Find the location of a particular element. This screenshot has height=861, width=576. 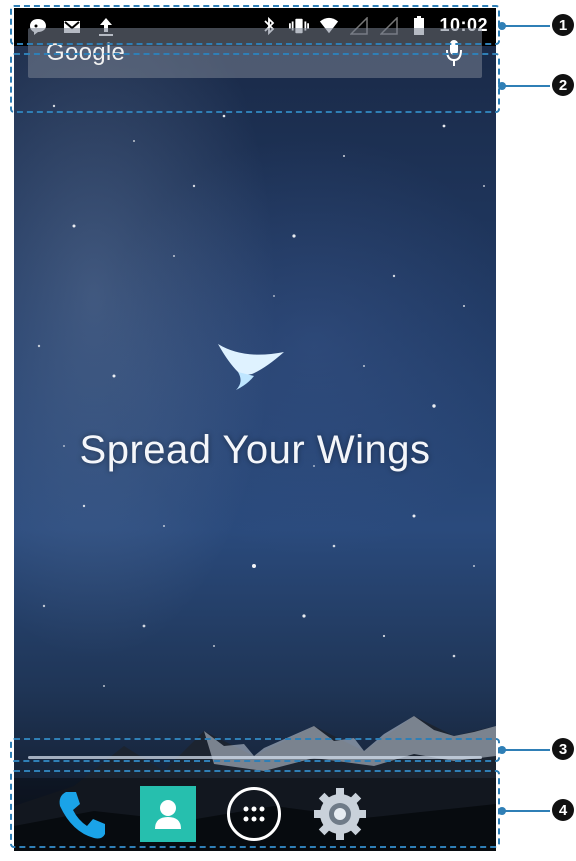

wallpaper-tagline: Spread Your Wings is located at coordinates (255, 450).